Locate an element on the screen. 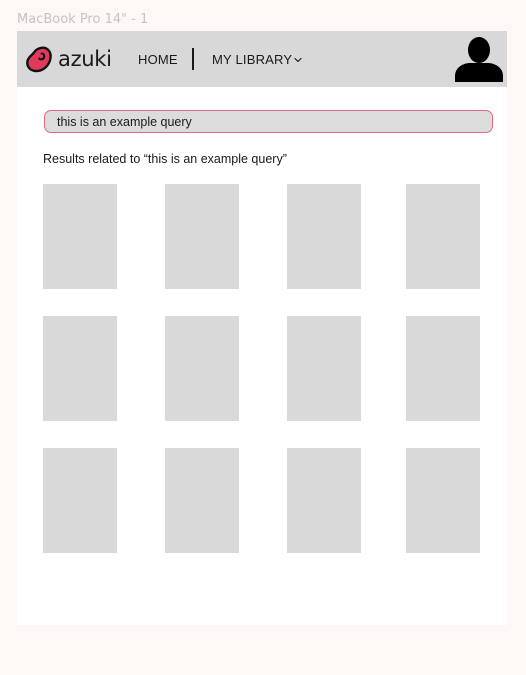 This screenshot has width=526, height=675. logo: azuki is located at coordinates (68, 59).